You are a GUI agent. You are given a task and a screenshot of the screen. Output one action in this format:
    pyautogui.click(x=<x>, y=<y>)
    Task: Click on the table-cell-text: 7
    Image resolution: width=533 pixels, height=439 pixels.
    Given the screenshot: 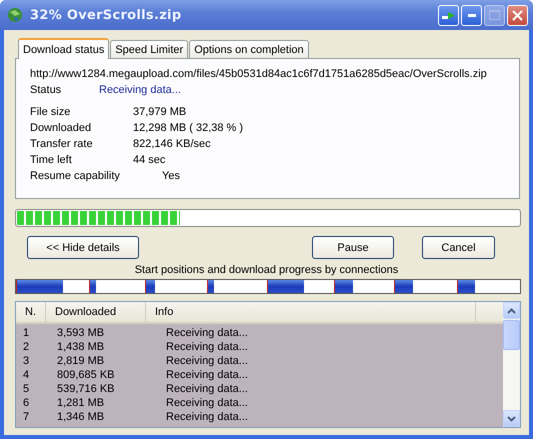 What is the action you would take?
    pyautogui.click(x=26, y=417)
    